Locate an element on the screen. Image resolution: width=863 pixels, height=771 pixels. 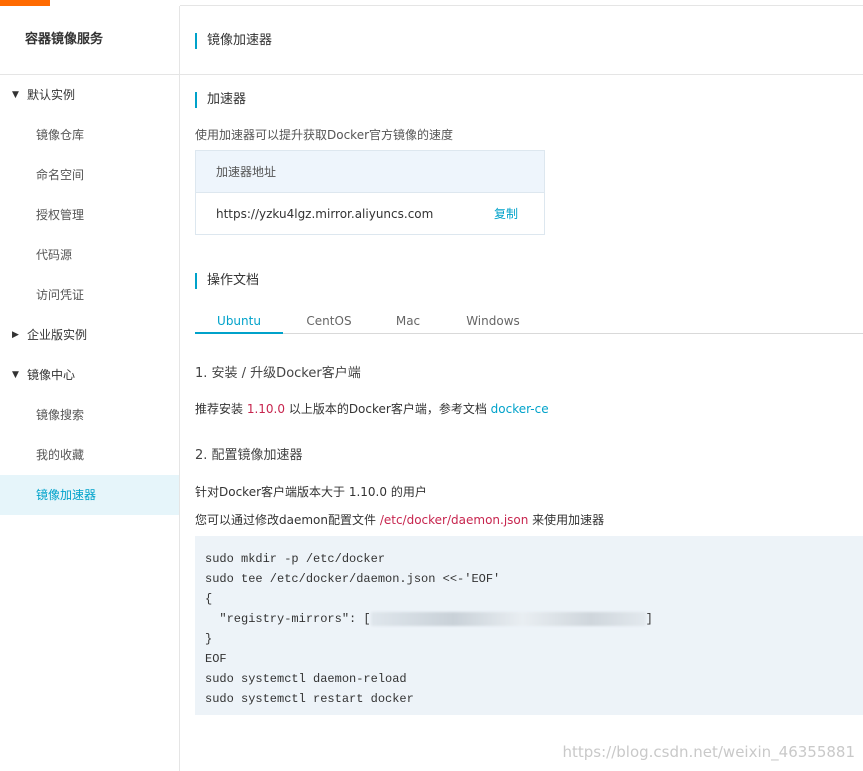
step-2-line-1: 针对Docker客户端版本大于 1.10.0 的用户 is located at coordinates (311, 492).